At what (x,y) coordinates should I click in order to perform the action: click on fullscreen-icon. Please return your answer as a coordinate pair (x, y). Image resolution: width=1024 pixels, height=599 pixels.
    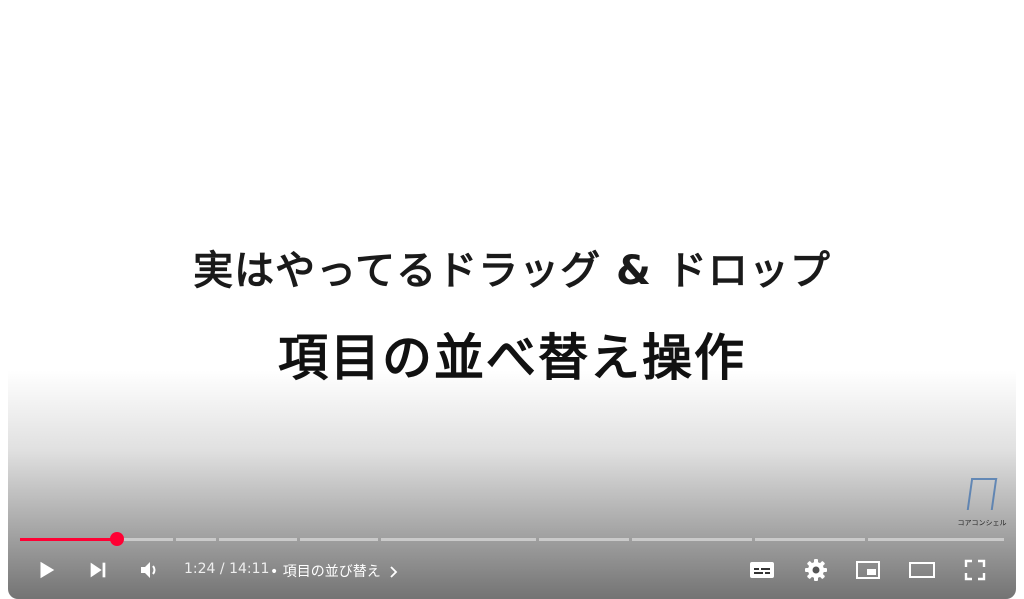
    Looking at the image, I should click on (975, 570).